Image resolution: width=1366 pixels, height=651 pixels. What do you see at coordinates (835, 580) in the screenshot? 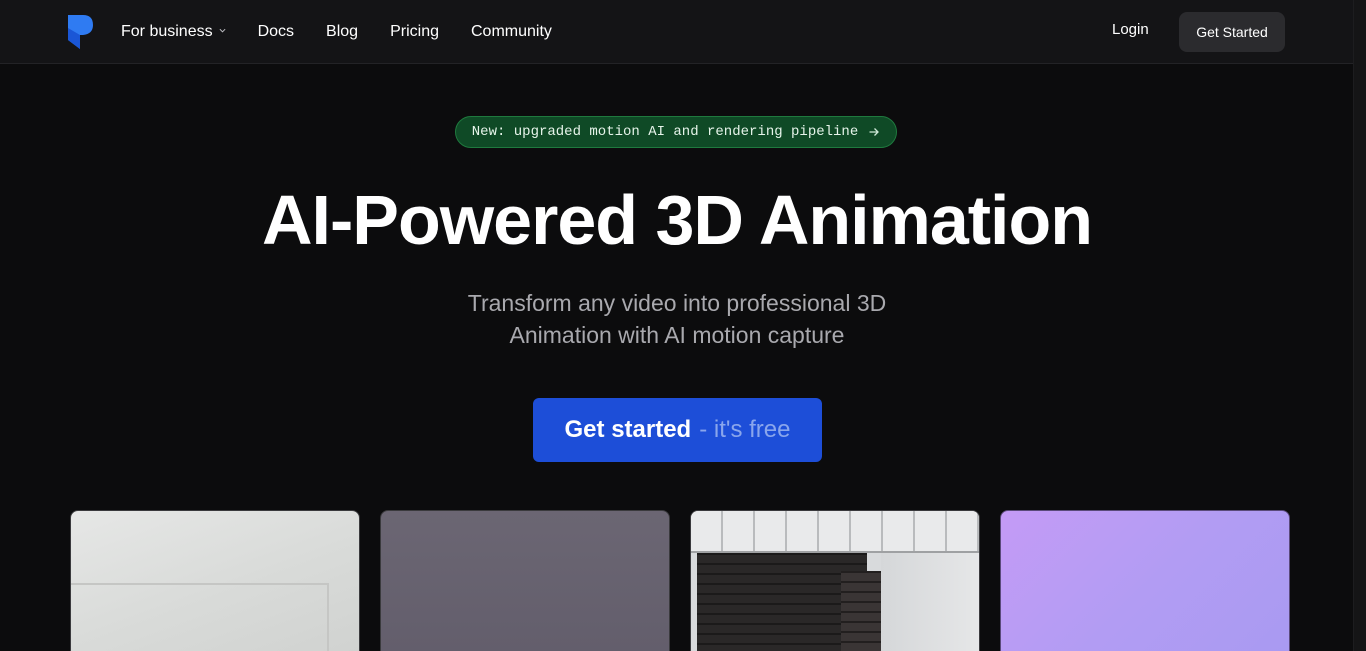
I see `preview-card-brick-wall` at bounding box center [835, 580].